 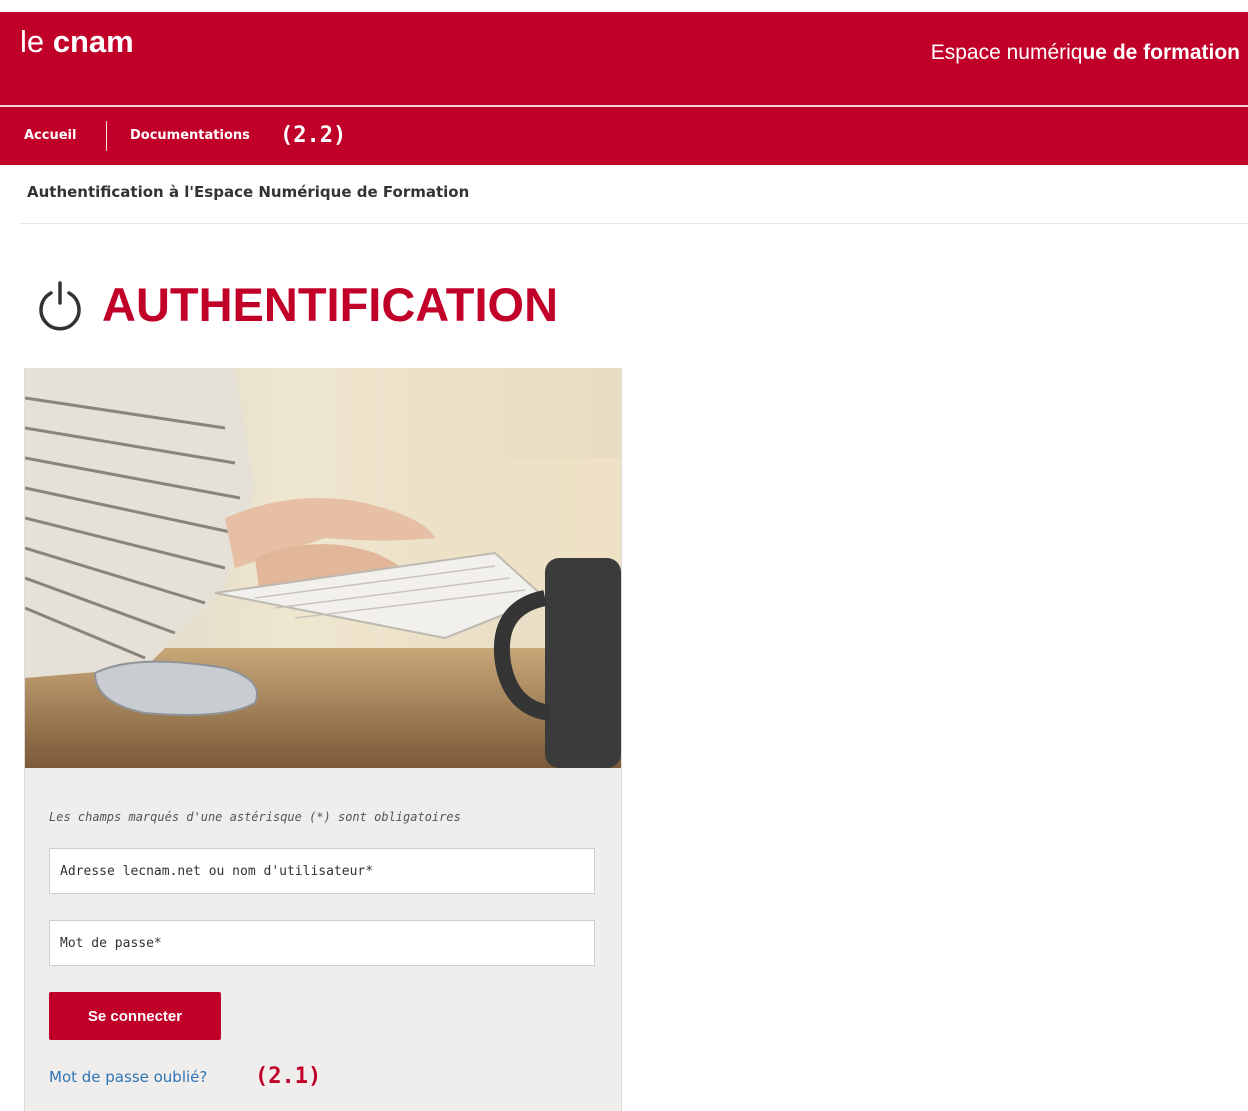 I want to click on password-input, so click(x=322, y=943).